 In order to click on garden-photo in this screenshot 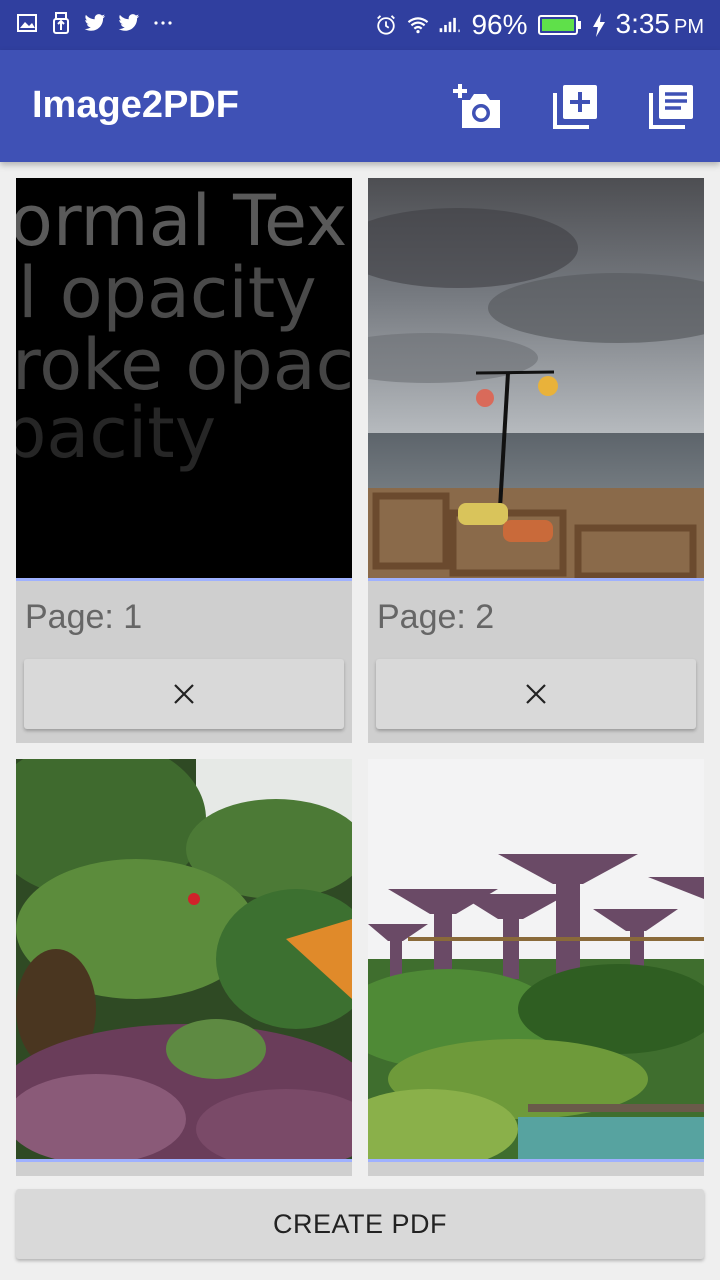, I will do `click(184, 959)`.